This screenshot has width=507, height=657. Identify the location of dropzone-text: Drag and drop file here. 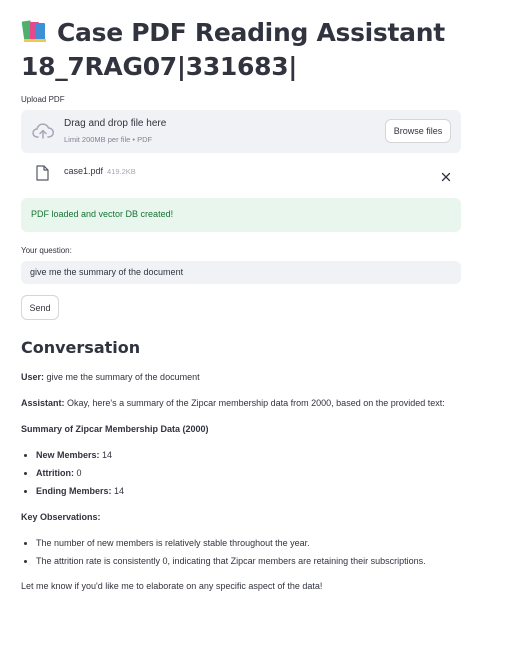
(115, 123).